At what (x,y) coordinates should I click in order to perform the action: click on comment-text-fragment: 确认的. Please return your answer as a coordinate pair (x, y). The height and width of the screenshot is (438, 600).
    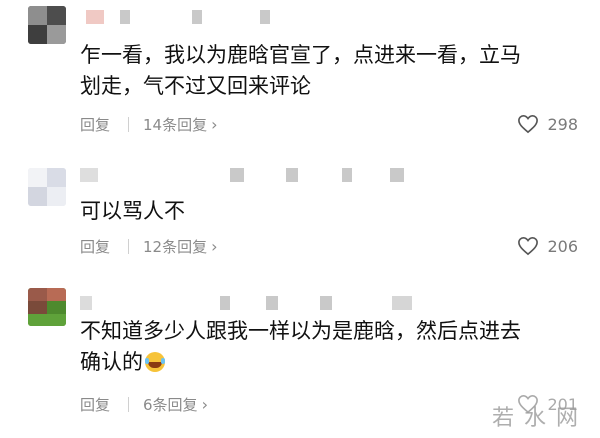
    Looking at the image, I should click on (111, 362).